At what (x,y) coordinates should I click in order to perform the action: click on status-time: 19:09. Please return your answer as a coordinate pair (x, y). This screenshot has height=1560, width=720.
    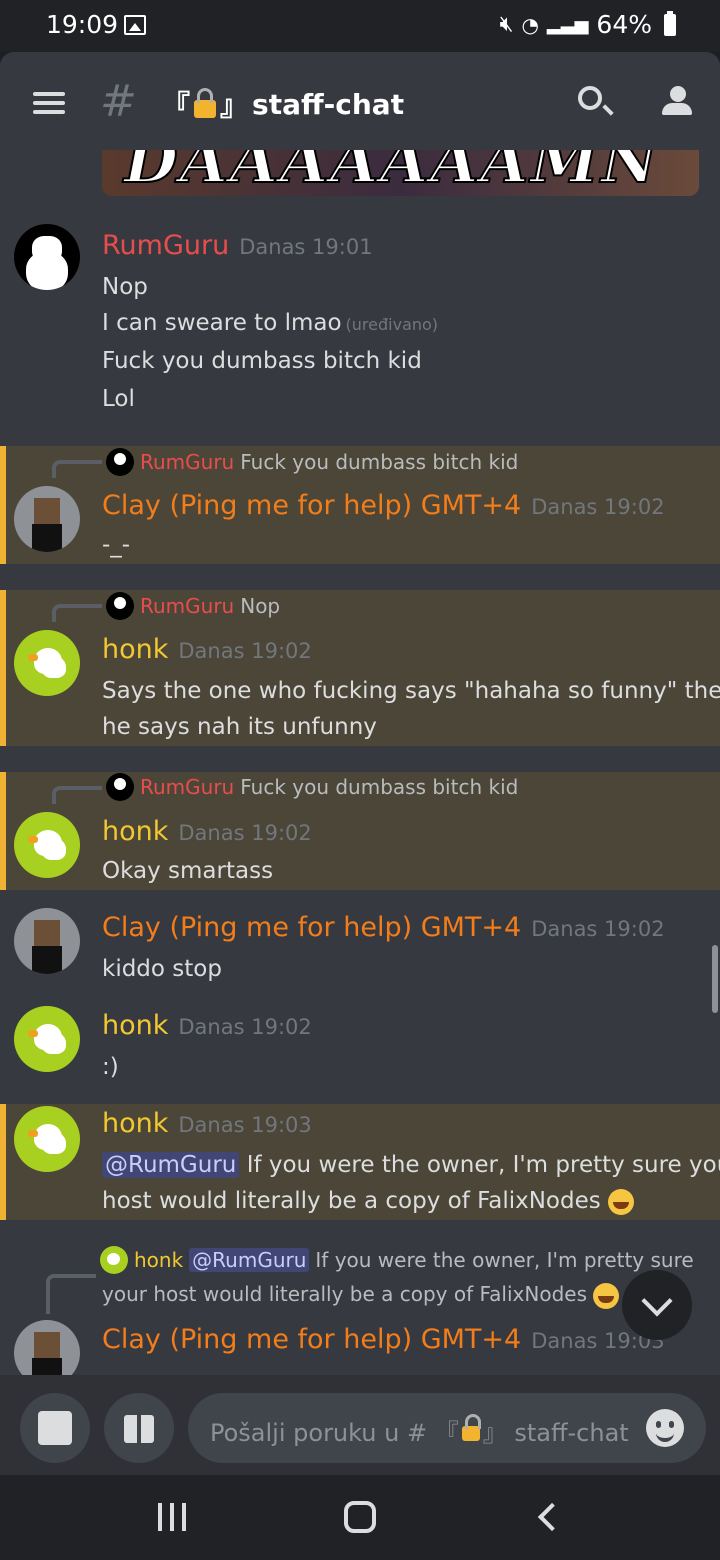
    Looking at the image, I should click on (82, 24).